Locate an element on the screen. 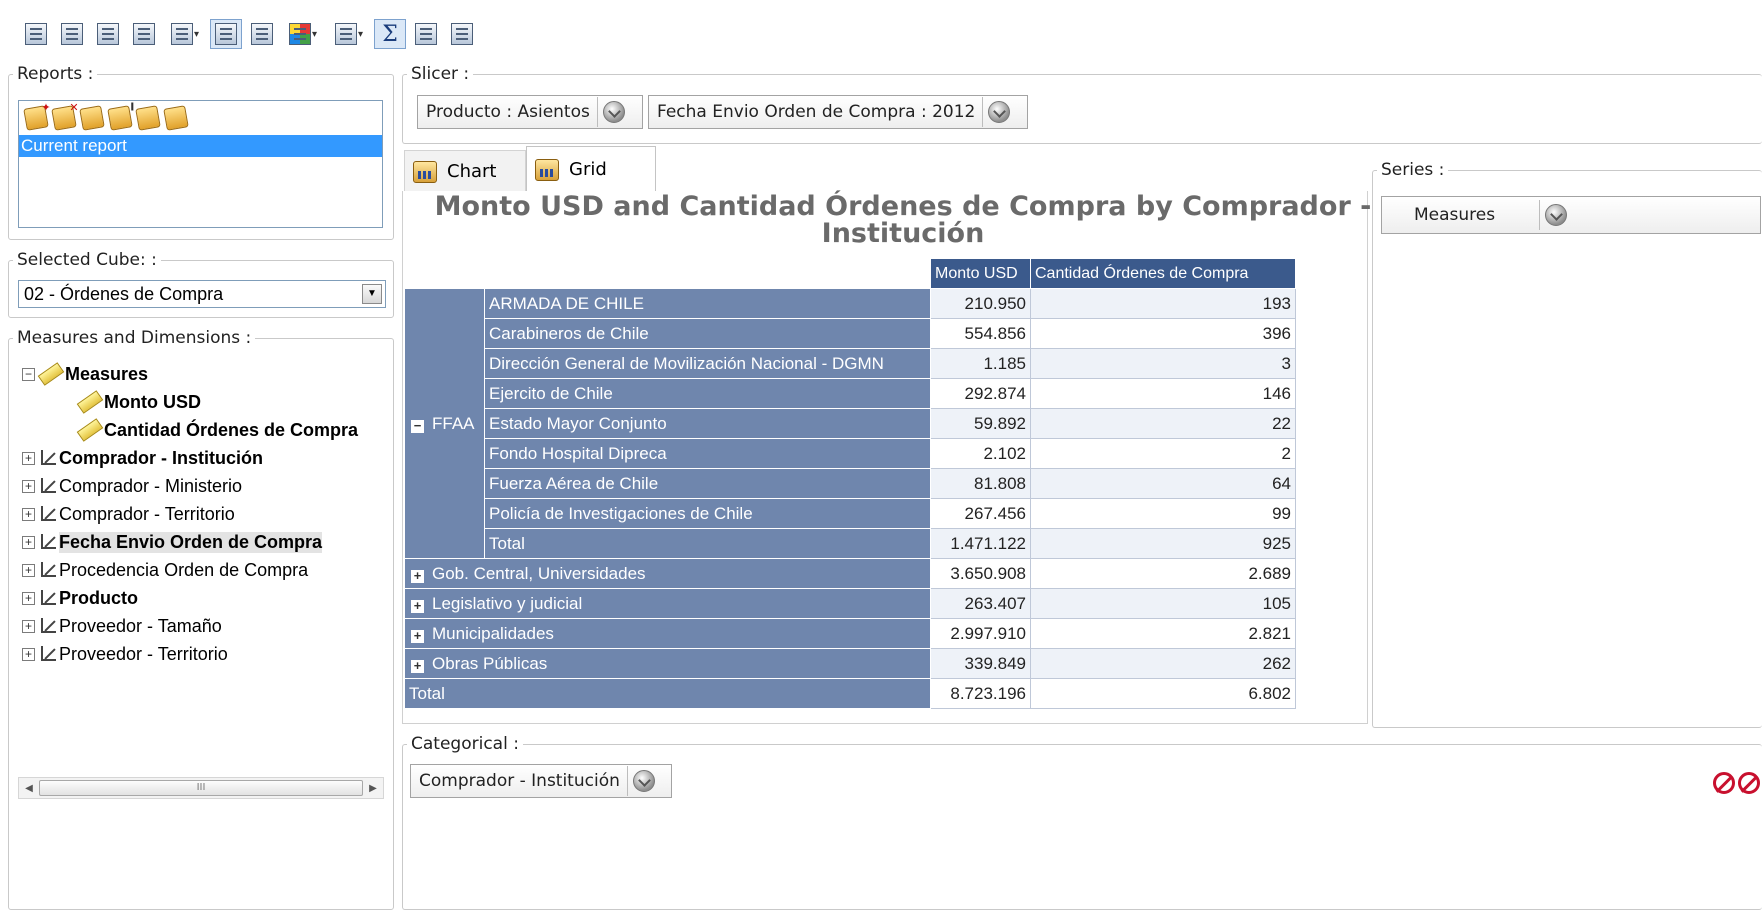 The image size is (1762, 913). row-label: Estado Mayor Conjunto is located at coordinates (707, 423).